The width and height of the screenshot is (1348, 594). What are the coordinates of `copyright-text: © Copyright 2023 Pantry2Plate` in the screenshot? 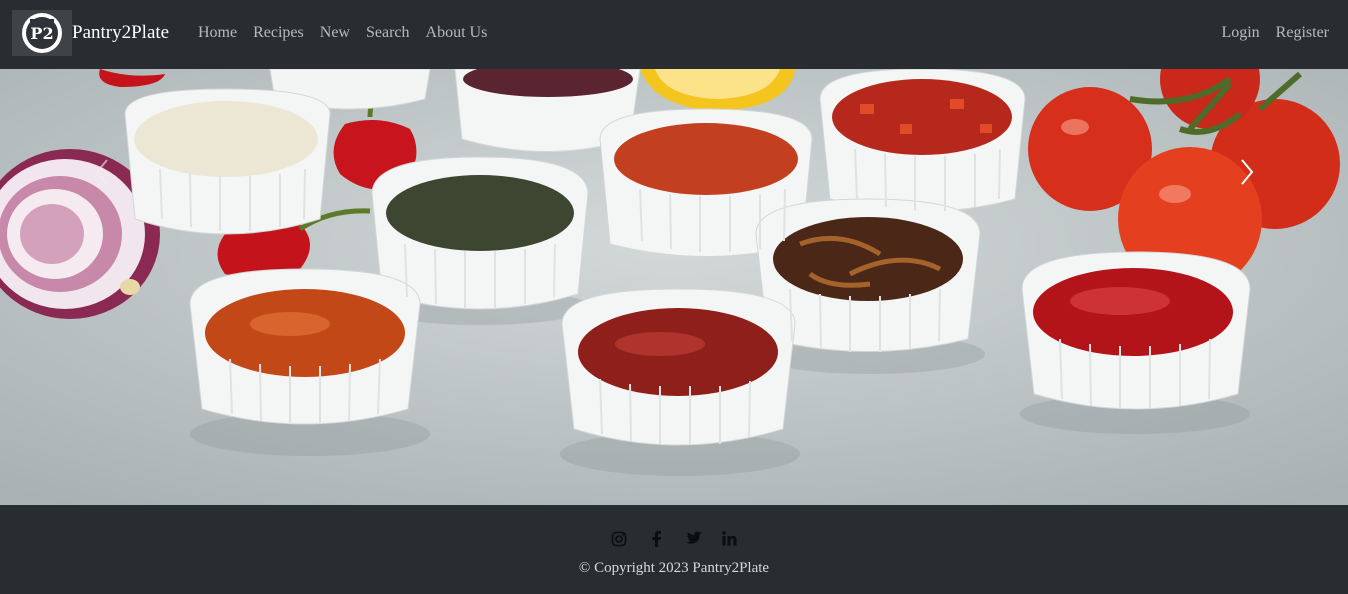 It's located at (674, 568).